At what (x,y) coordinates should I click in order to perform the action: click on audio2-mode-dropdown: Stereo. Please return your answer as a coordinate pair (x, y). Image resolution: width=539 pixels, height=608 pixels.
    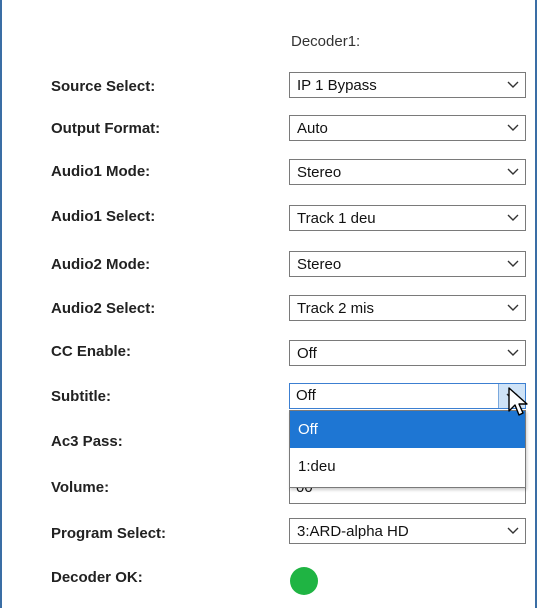
    Looking at the image, I should click on (407, 264).